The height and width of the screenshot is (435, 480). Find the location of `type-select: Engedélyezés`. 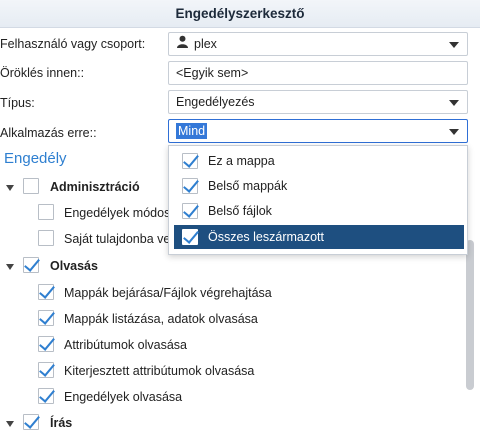

type-select: Engedélyezés is located at coordinates (318, 102).